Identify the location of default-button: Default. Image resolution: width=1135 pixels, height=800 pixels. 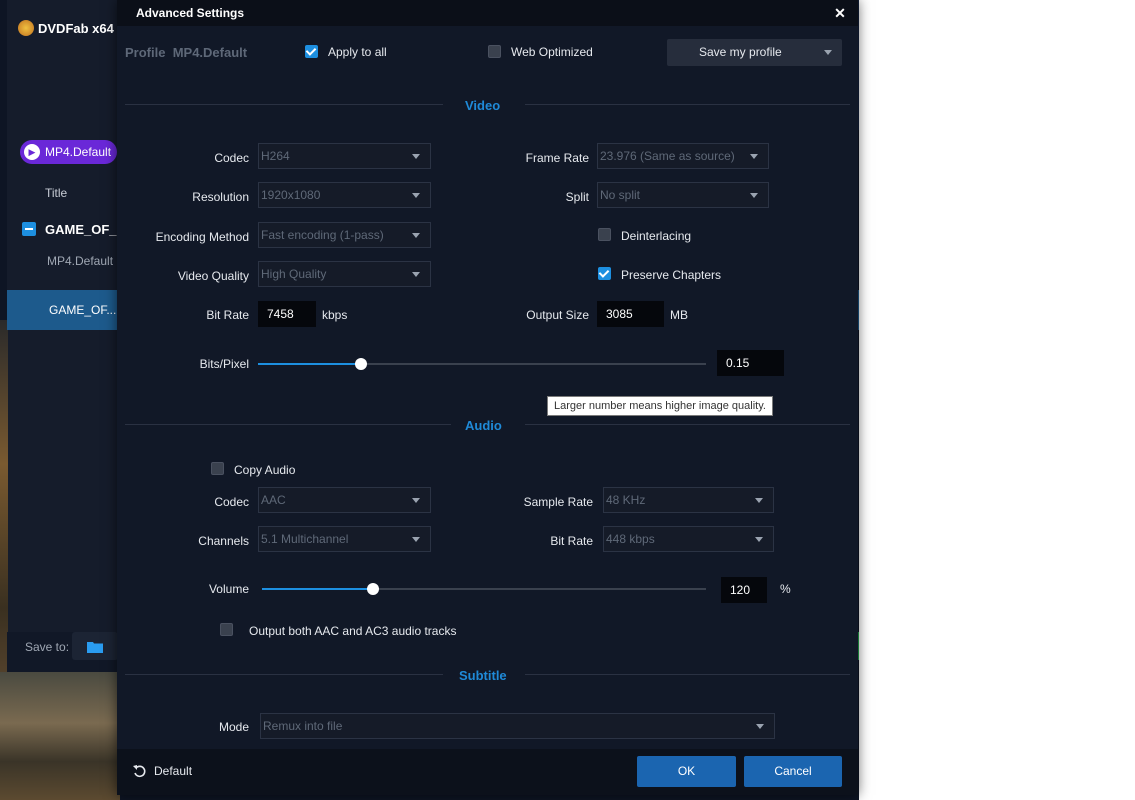
(162, 771).